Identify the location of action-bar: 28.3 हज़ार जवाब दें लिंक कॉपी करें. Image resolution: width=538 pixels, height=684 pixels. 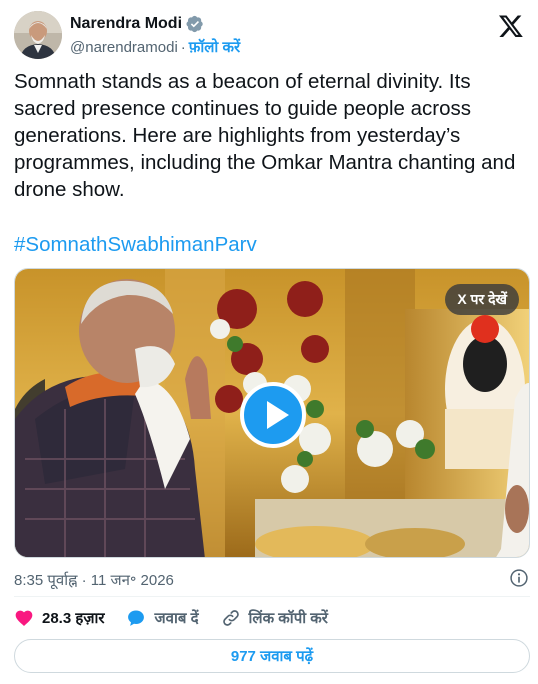
(182, 618).